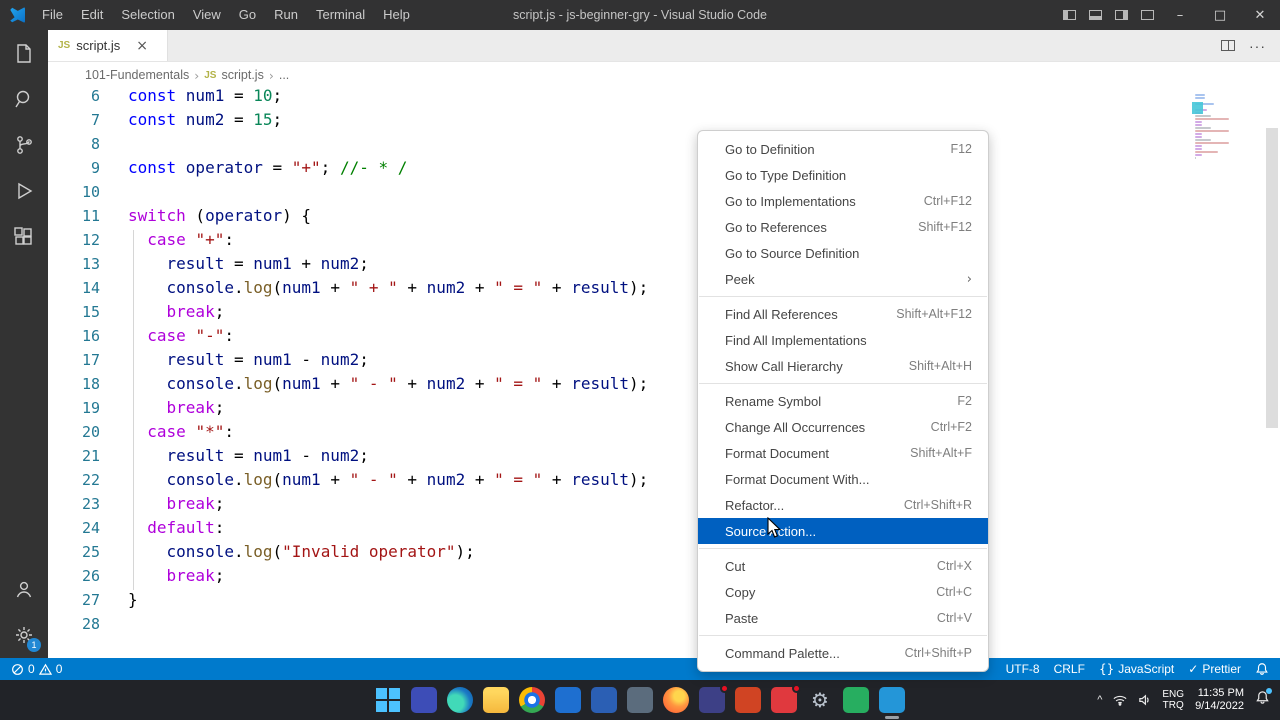  What do you see at coordinates (843, 653) in the screenshot?
I see `context-menu-item-command-palette: Command Palette... Ctrl+Shift+P` at bounding box center [843, 653].